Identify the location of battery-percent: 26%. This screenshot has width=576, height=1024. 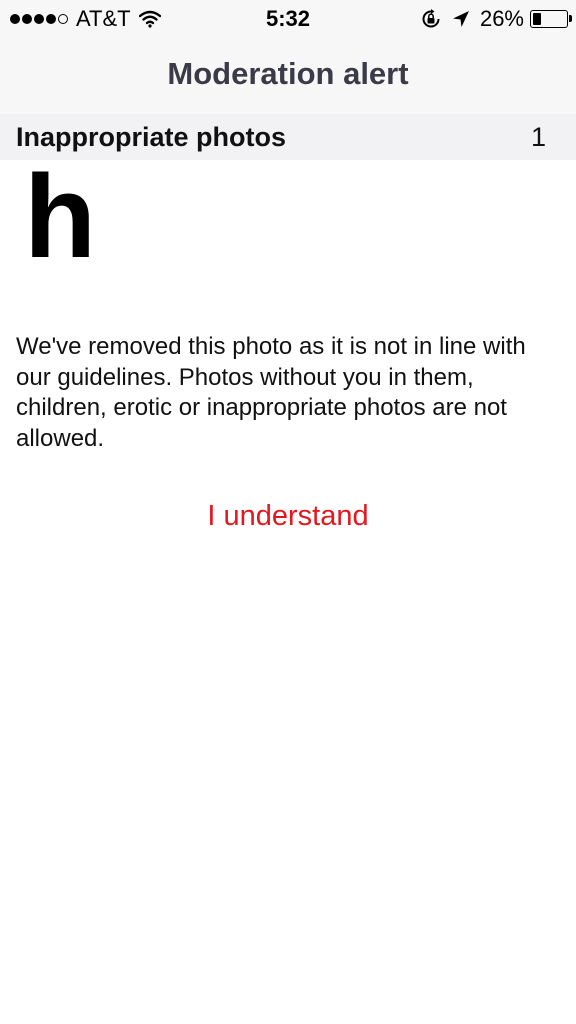
(501, 18).